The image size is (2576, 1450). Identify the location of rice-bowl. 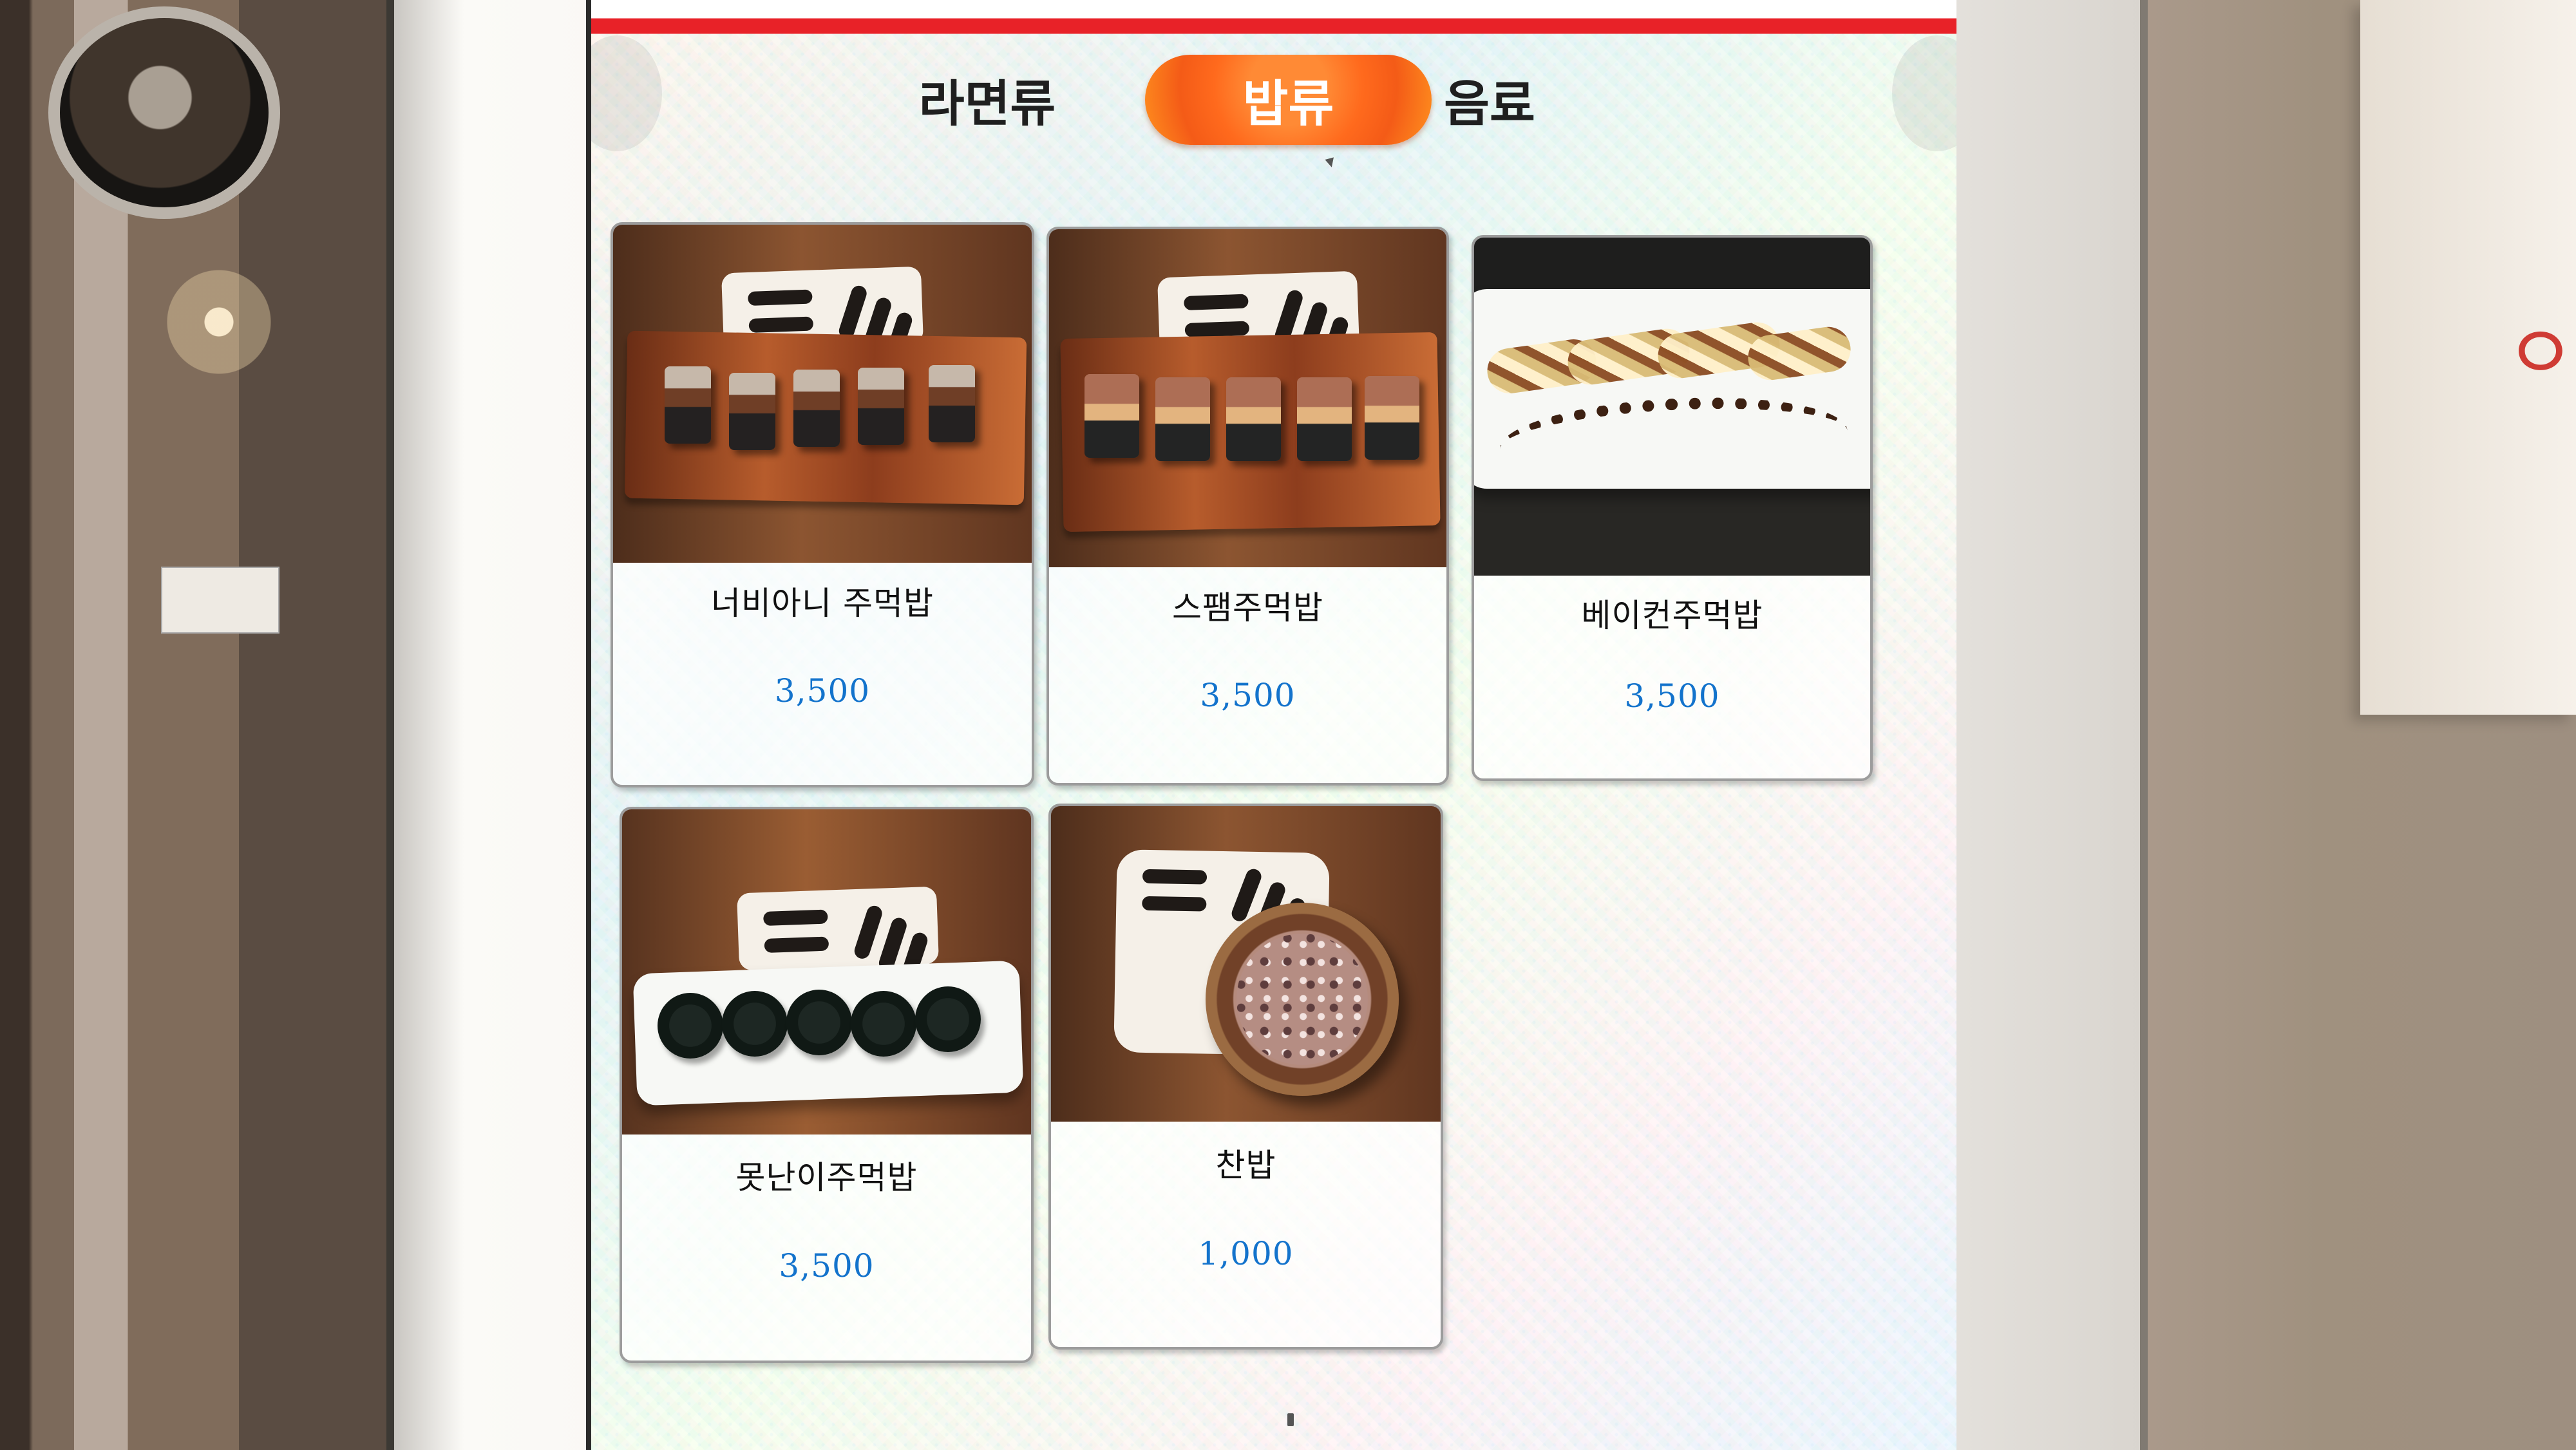
(1302, 999).